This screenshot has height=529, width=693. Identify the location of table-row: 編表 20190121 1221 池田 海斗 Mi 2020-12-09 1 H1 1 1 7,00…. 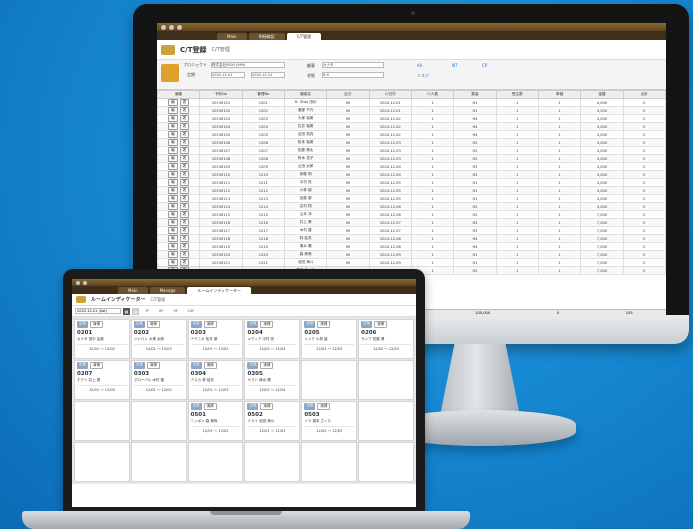
(411, 262).